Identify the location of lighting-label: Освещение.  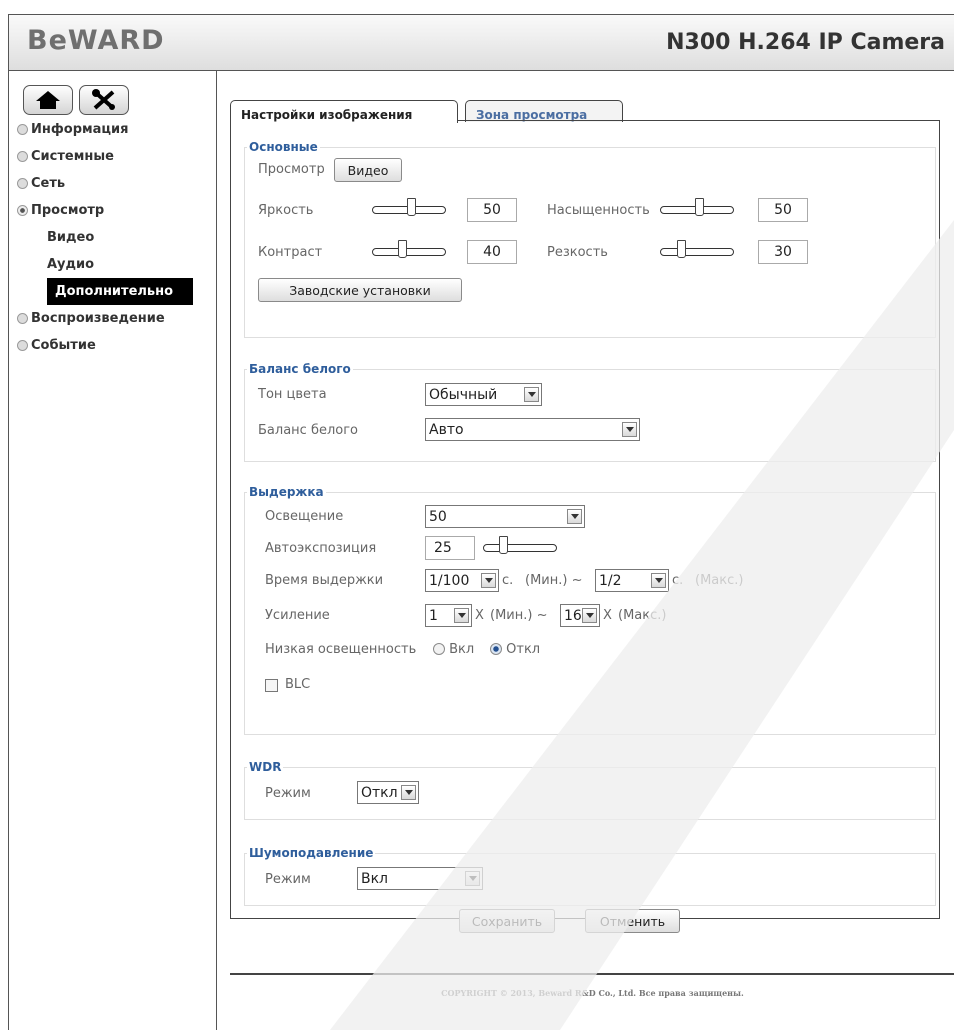
(304, 516).